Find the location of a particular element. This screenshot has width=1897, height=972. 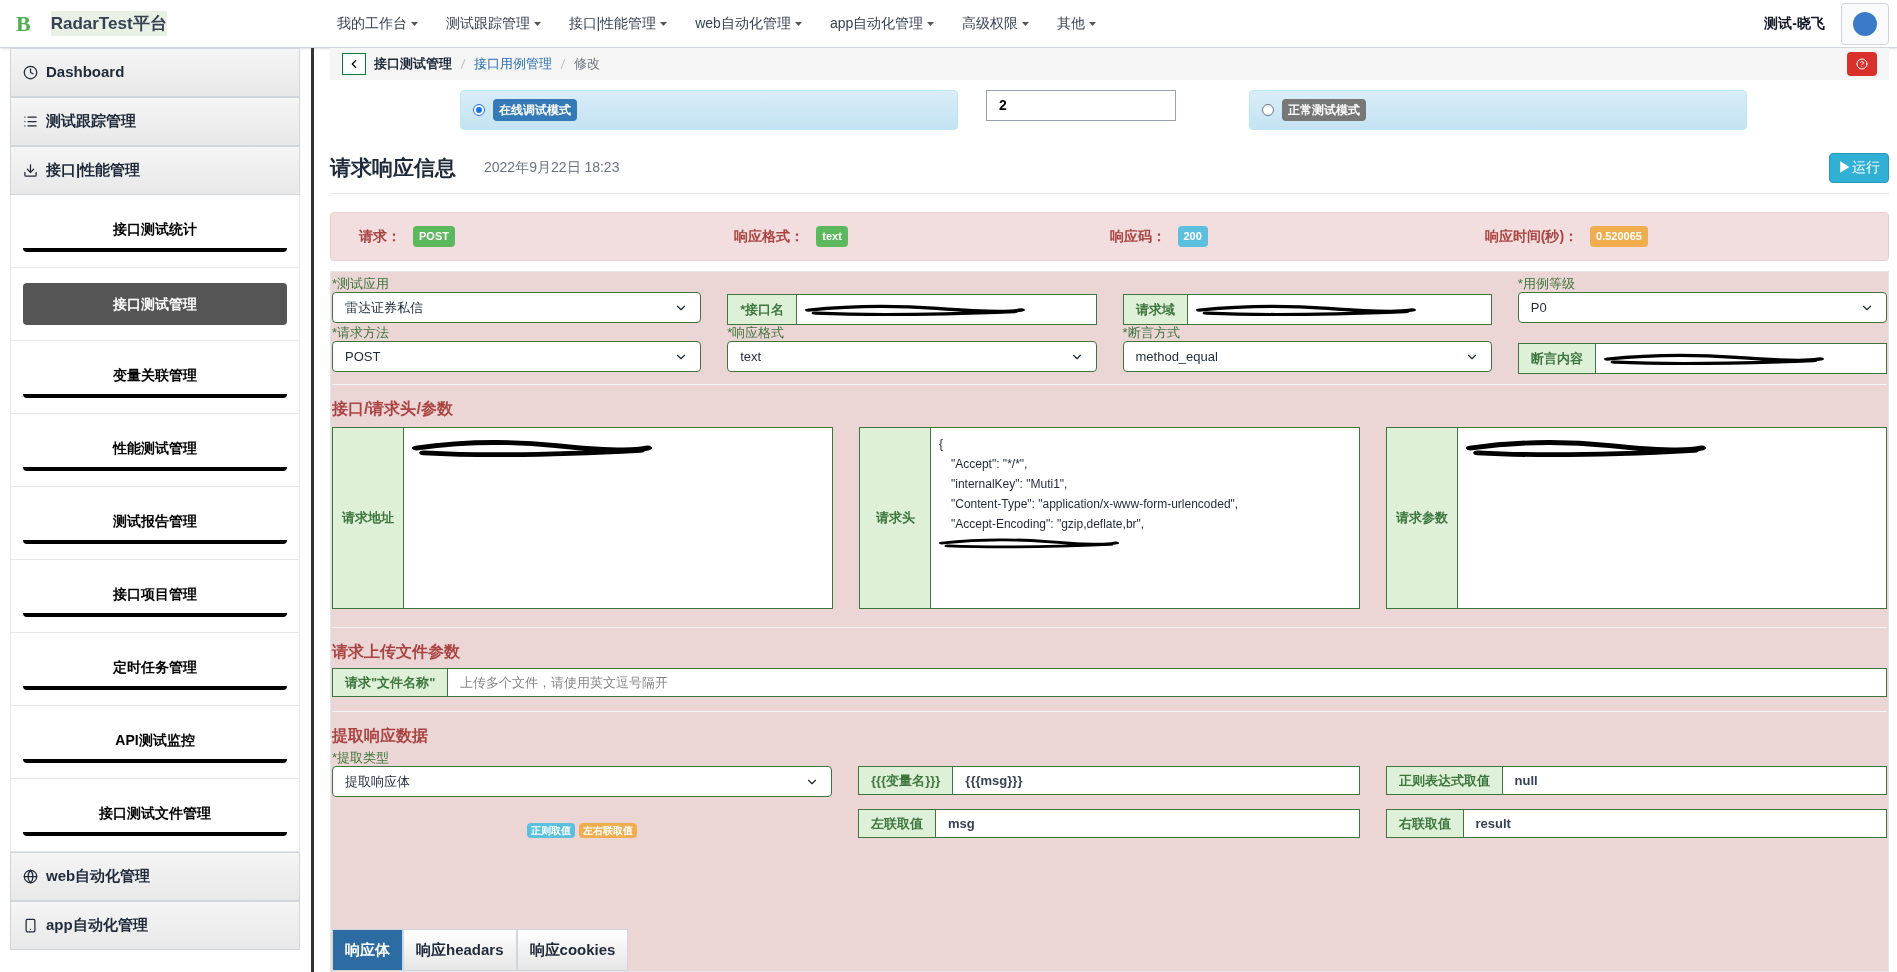

tab: 响应体 is located at coordinates (367, 950).